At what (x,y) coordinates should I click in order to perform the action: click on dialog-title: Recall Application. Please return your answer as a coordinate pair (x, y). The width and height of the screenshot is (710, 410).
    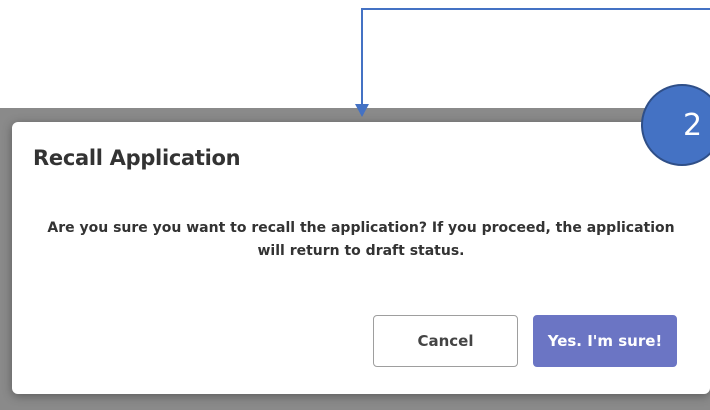
    Looking at the image, I should click on (137, 158).